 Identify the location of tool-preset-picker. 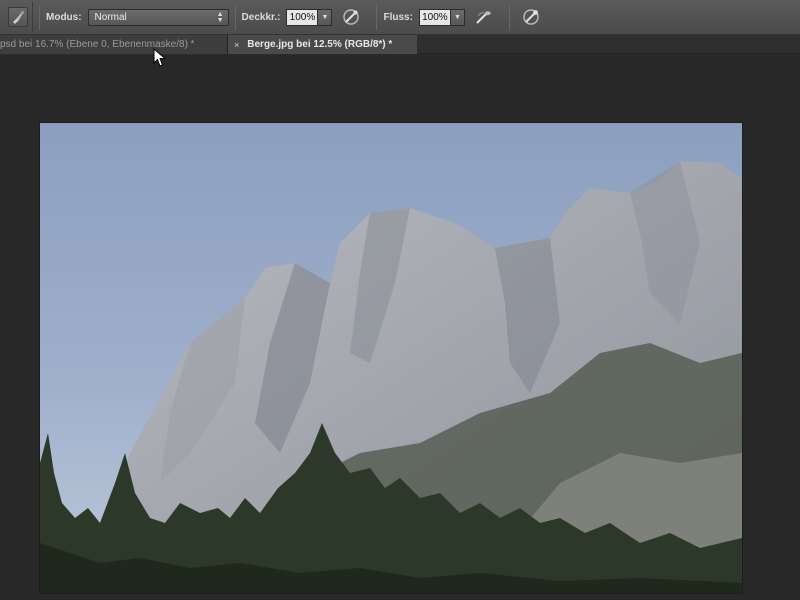
(18, 17).